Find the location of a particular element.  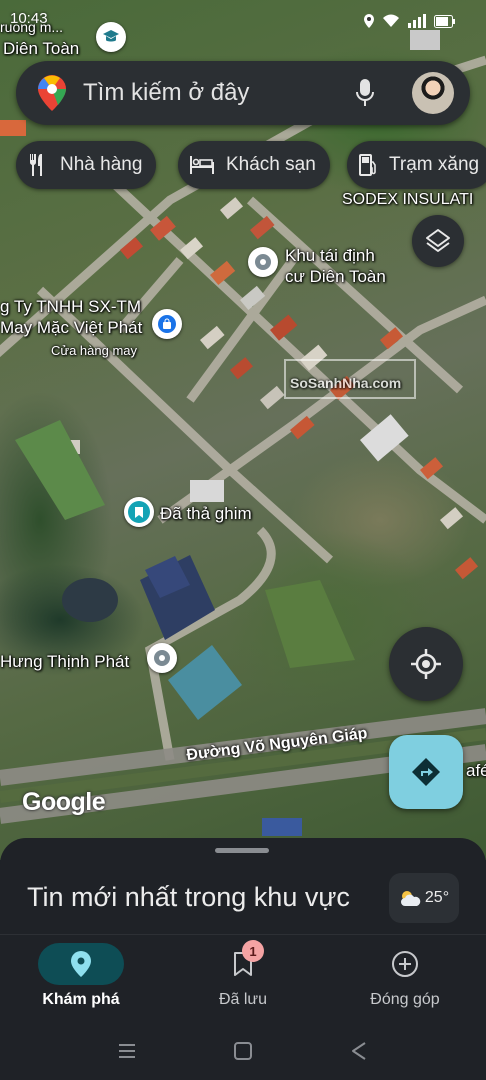

garment-company-label: g Ty TNHH SX-TM May Mặc Việt Phát is located at coordinates (71, 317).